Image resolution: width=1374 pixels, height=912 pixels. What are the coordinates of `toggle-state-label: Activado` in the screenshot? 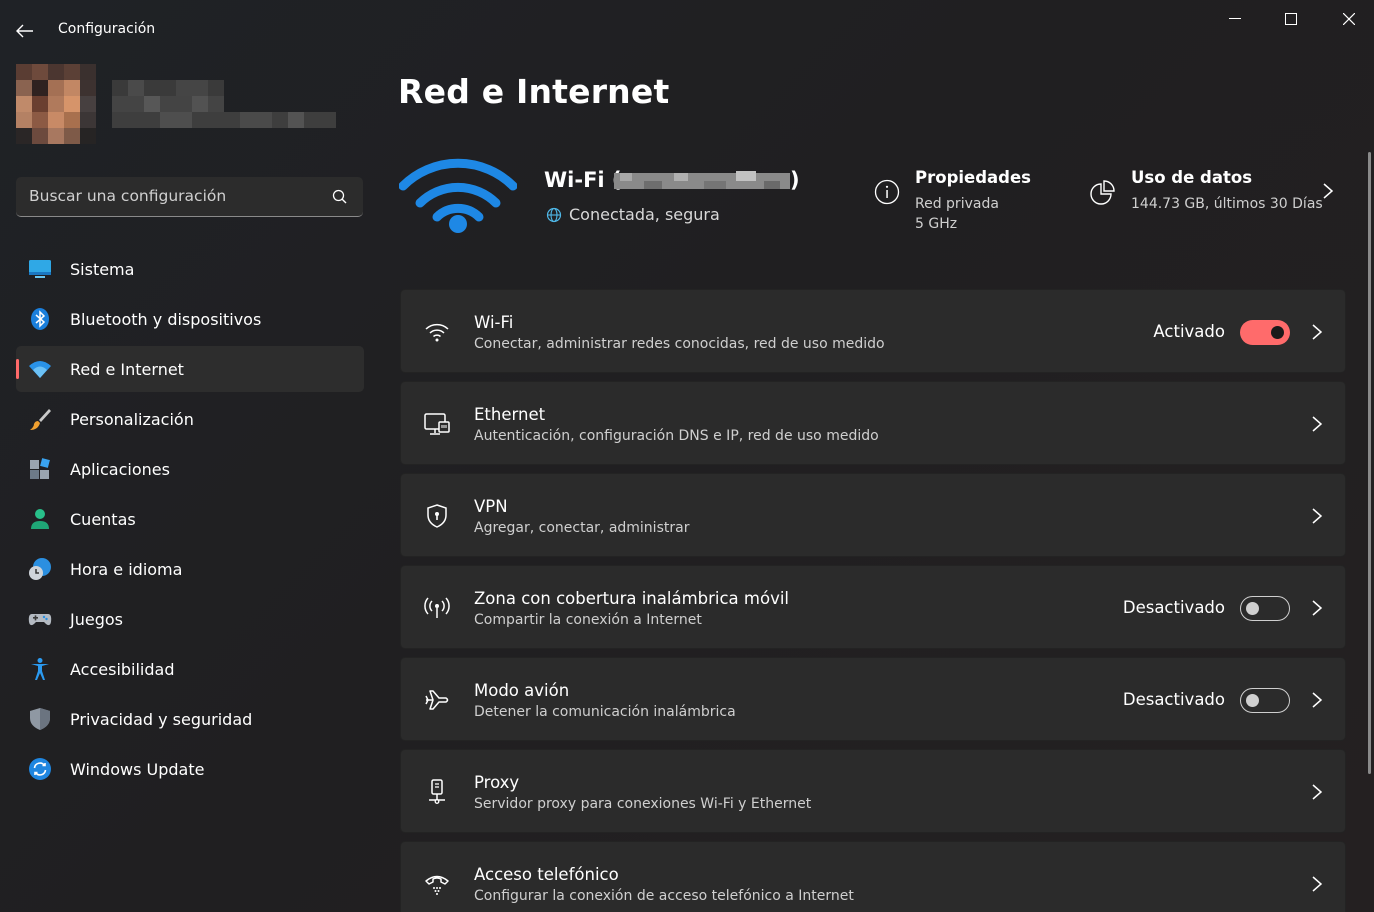 It's located at (1189, 331).